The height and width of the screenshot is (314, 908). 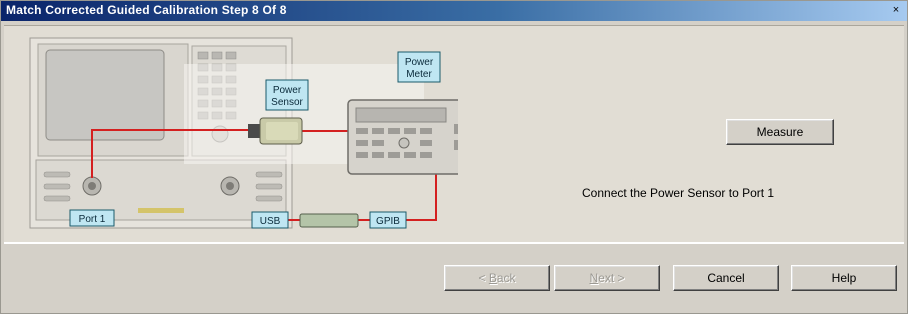 I want to click on power-meter-label-line1: Power, so click(x=419, y=62).